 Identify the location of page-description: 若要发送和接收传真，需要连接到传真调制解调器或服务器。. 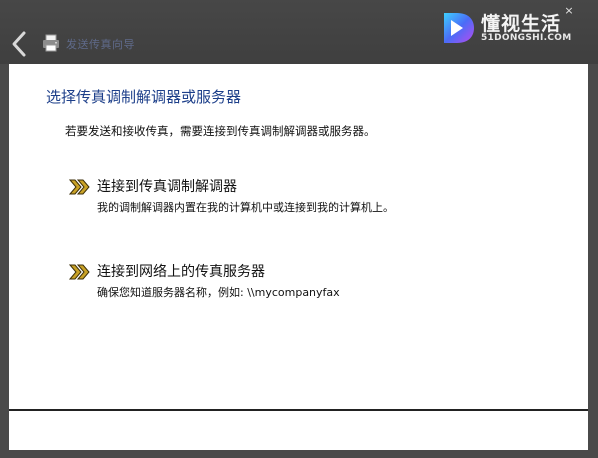
(220, 131).